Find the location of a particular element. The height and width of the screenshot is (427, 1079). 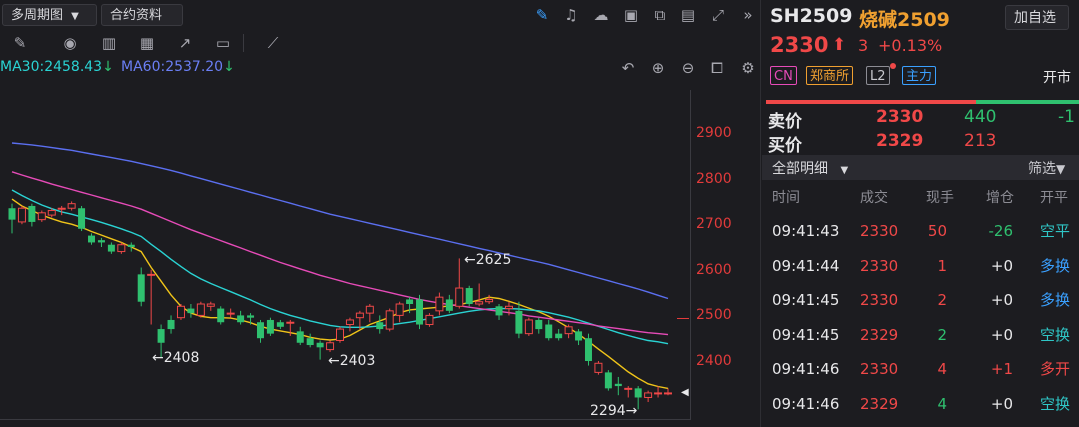

detail-row: 09:41:45 2330 2 +0 多换 is located at coordinates (920, 300).